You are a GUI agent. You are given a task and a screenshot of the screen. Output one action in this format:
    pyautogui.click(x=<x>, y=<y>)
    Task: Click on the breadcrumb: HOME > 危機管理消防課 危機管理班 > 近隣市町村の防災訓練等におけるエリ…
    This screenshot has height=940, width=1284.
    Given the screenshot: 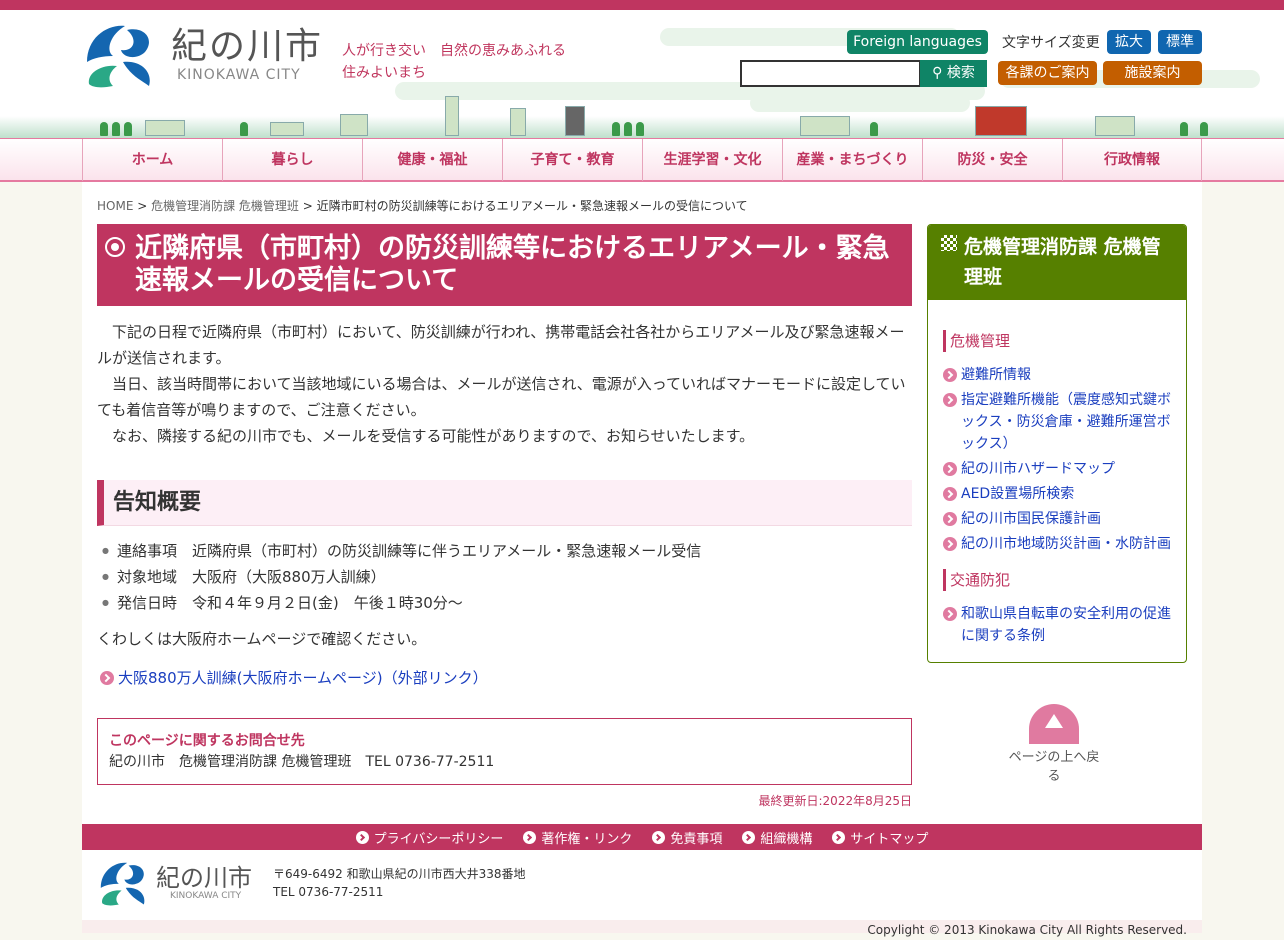 What is the action you would take?
    pyautogui.click(x=422, y=206)
    